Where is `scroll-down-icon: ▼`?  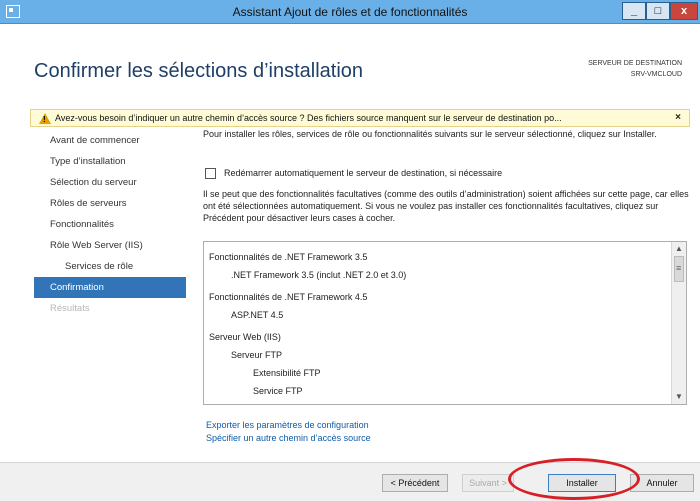
scroll-down-icon: ▼ is located at coordinates (679, 397).